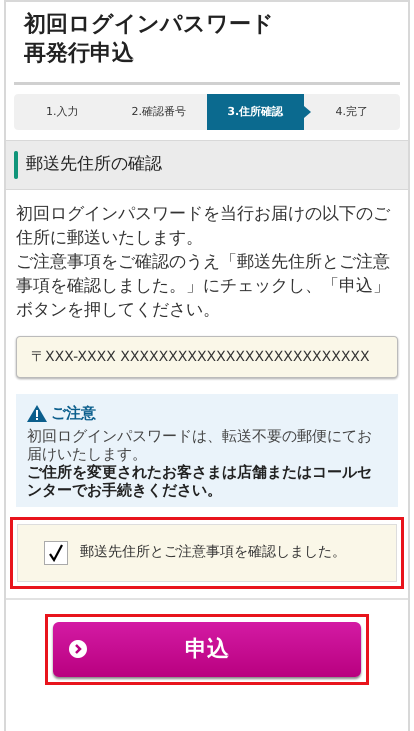  Describe the element at coordinates (204, 226) in the screenshot. I see `instruction-text: 初回ログインパスワードを当行お届けの以下のご住所に郵送いたします。` at that location.